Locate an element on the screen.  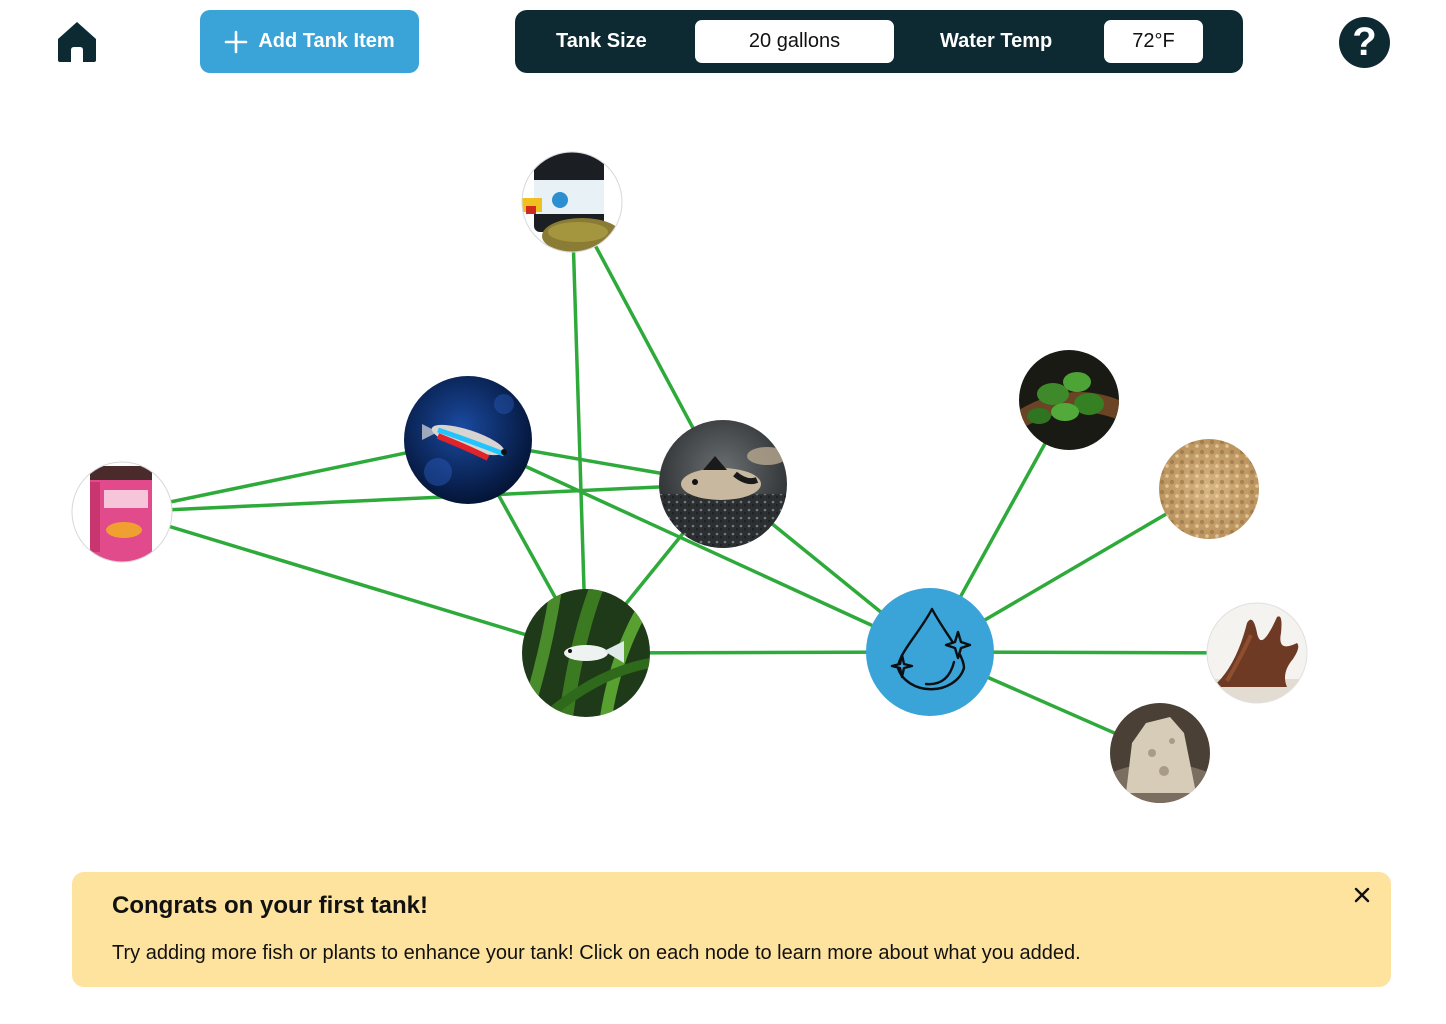
toast-title: Congrats on your first tank! is located at coordinates (270, 905).